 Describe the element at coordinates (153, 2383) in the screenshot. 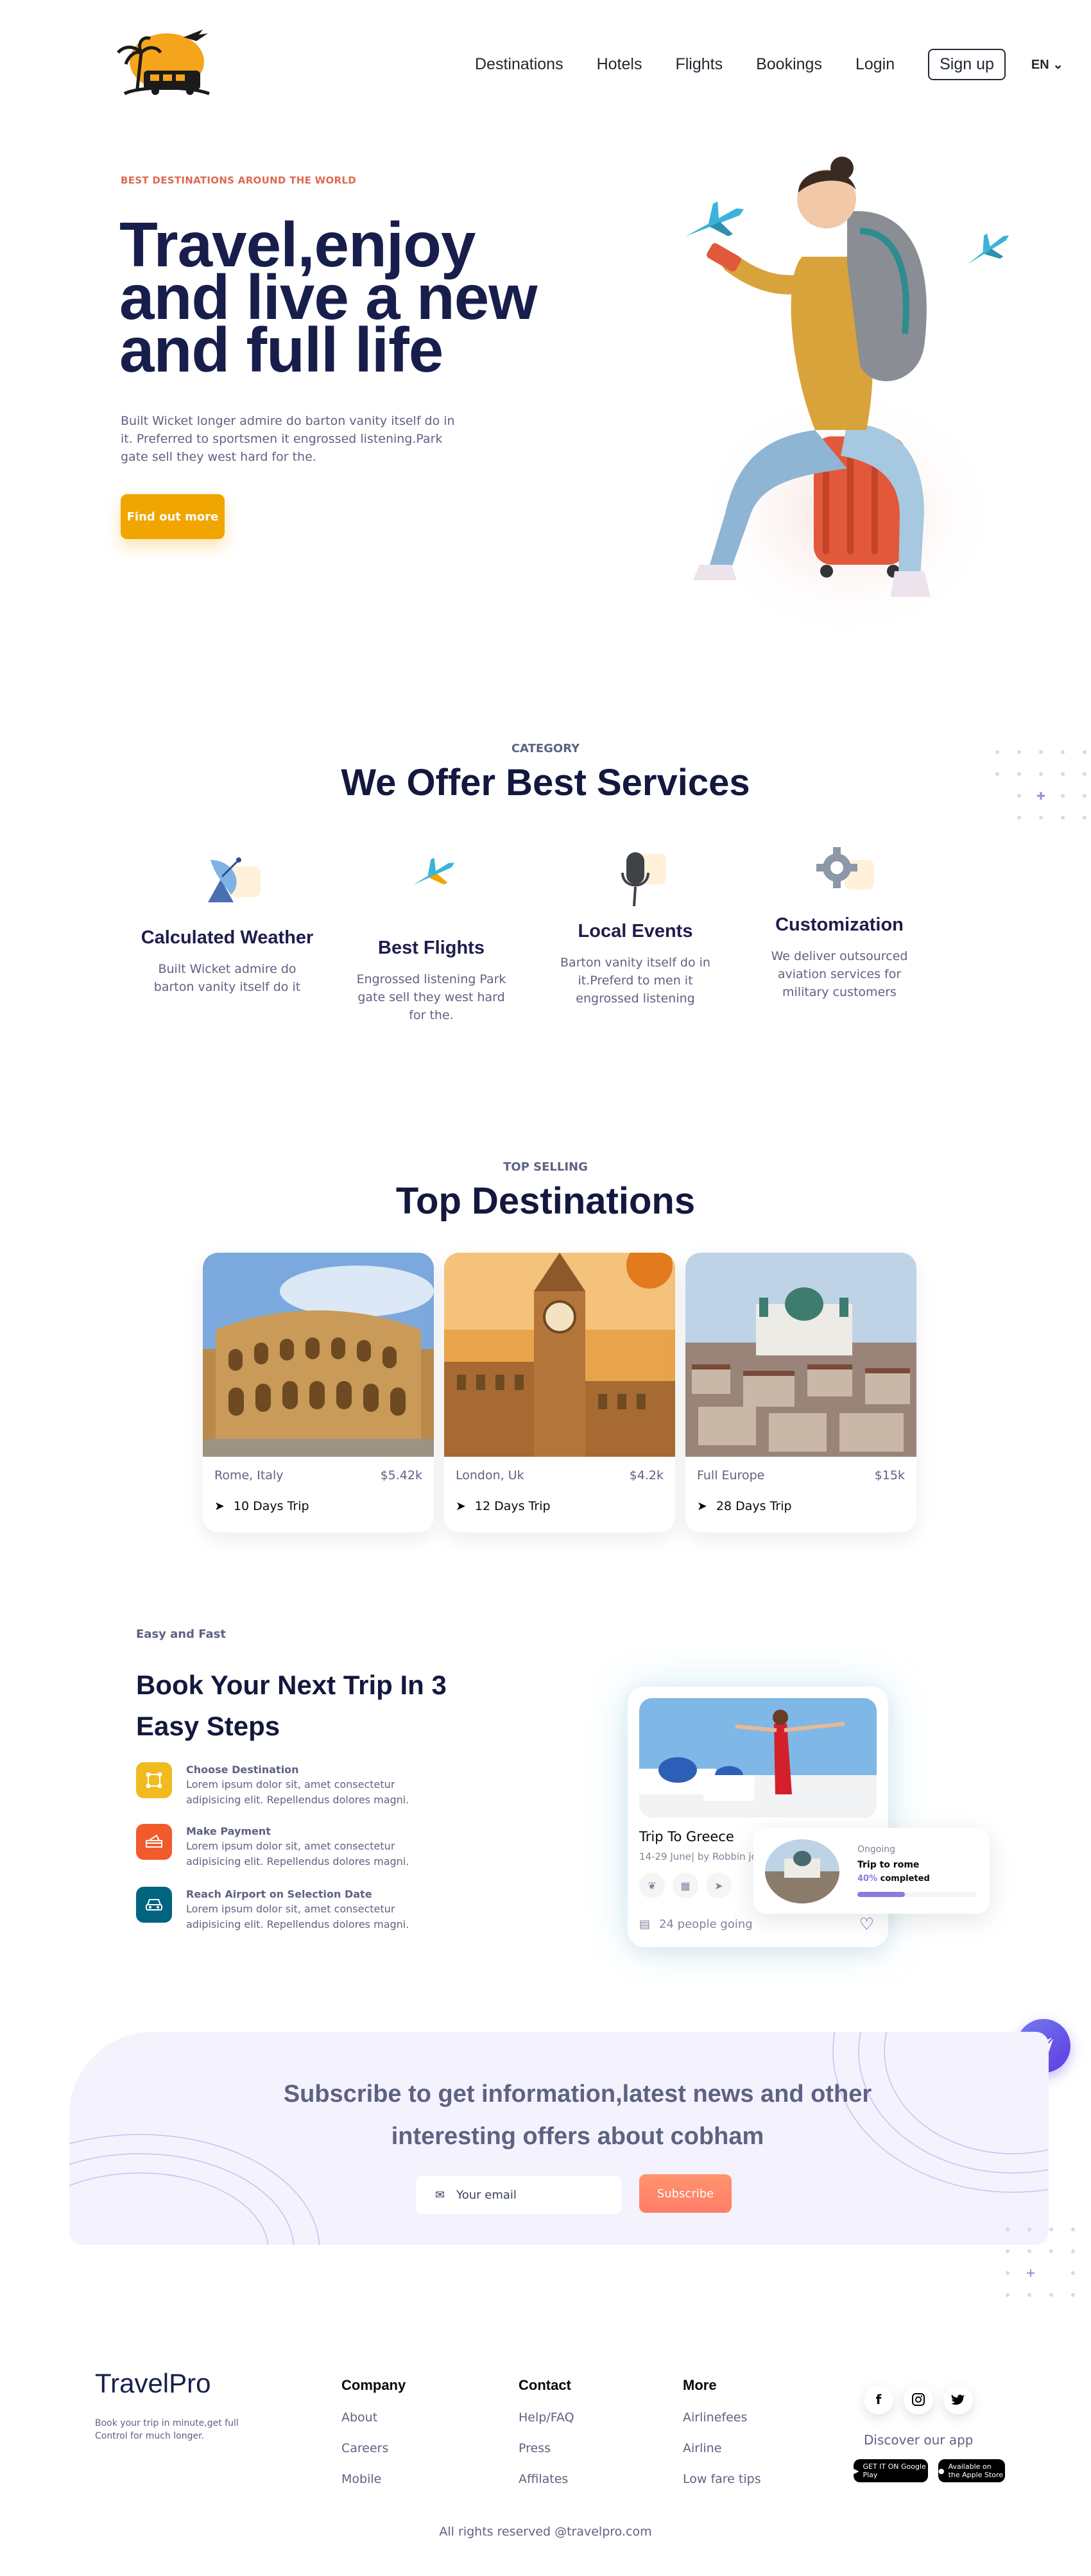

I see `footer-brand: TravelPro` at that location.